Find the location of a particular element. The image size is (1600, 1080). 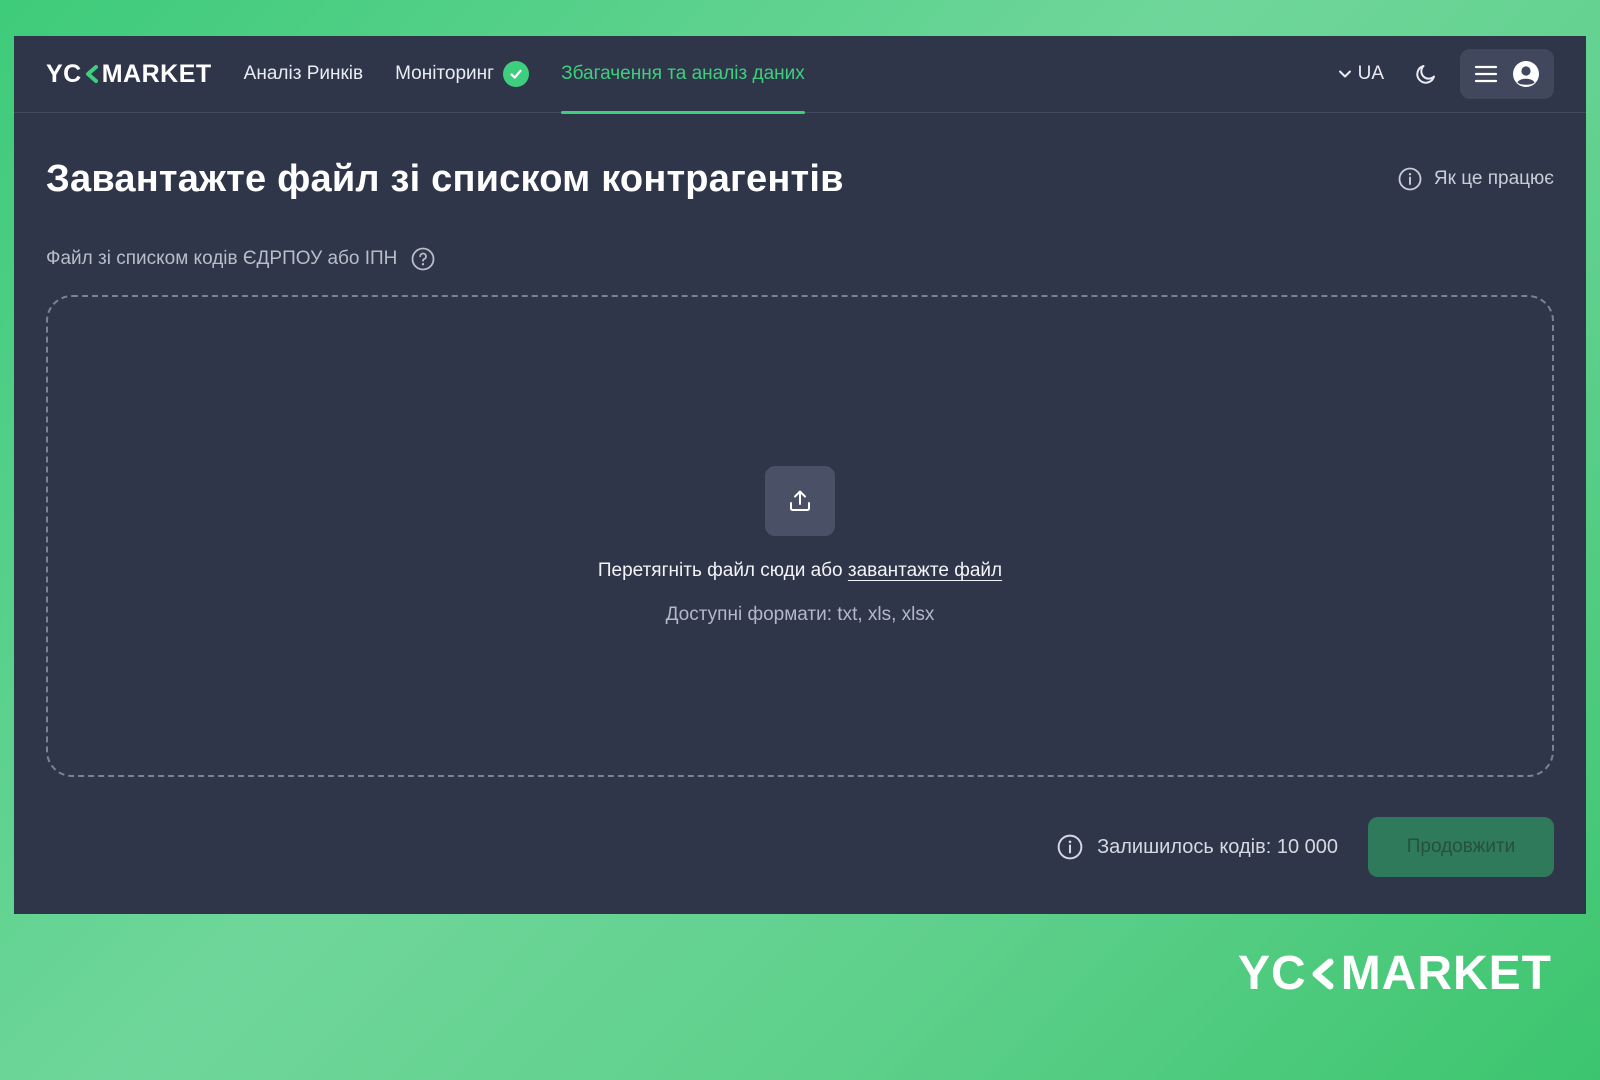

file-field-label-text: Файл зі списком кодів ЄДРПОУ або ІПН is located at coordinates (222, 258).